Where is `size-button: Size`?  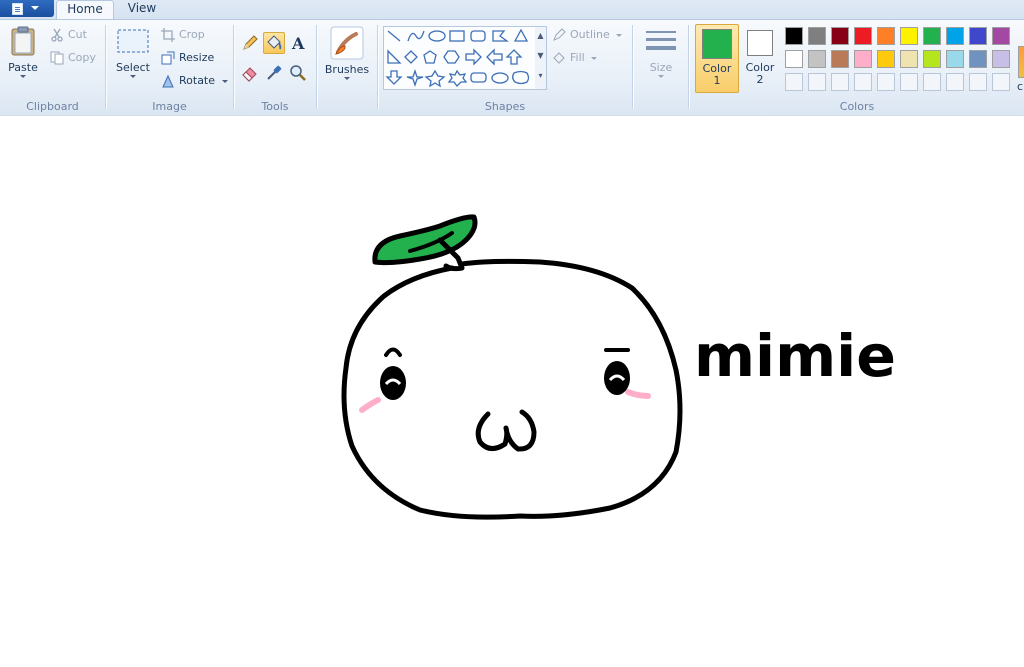
size-button: Size is located at coordinates (661, 52).